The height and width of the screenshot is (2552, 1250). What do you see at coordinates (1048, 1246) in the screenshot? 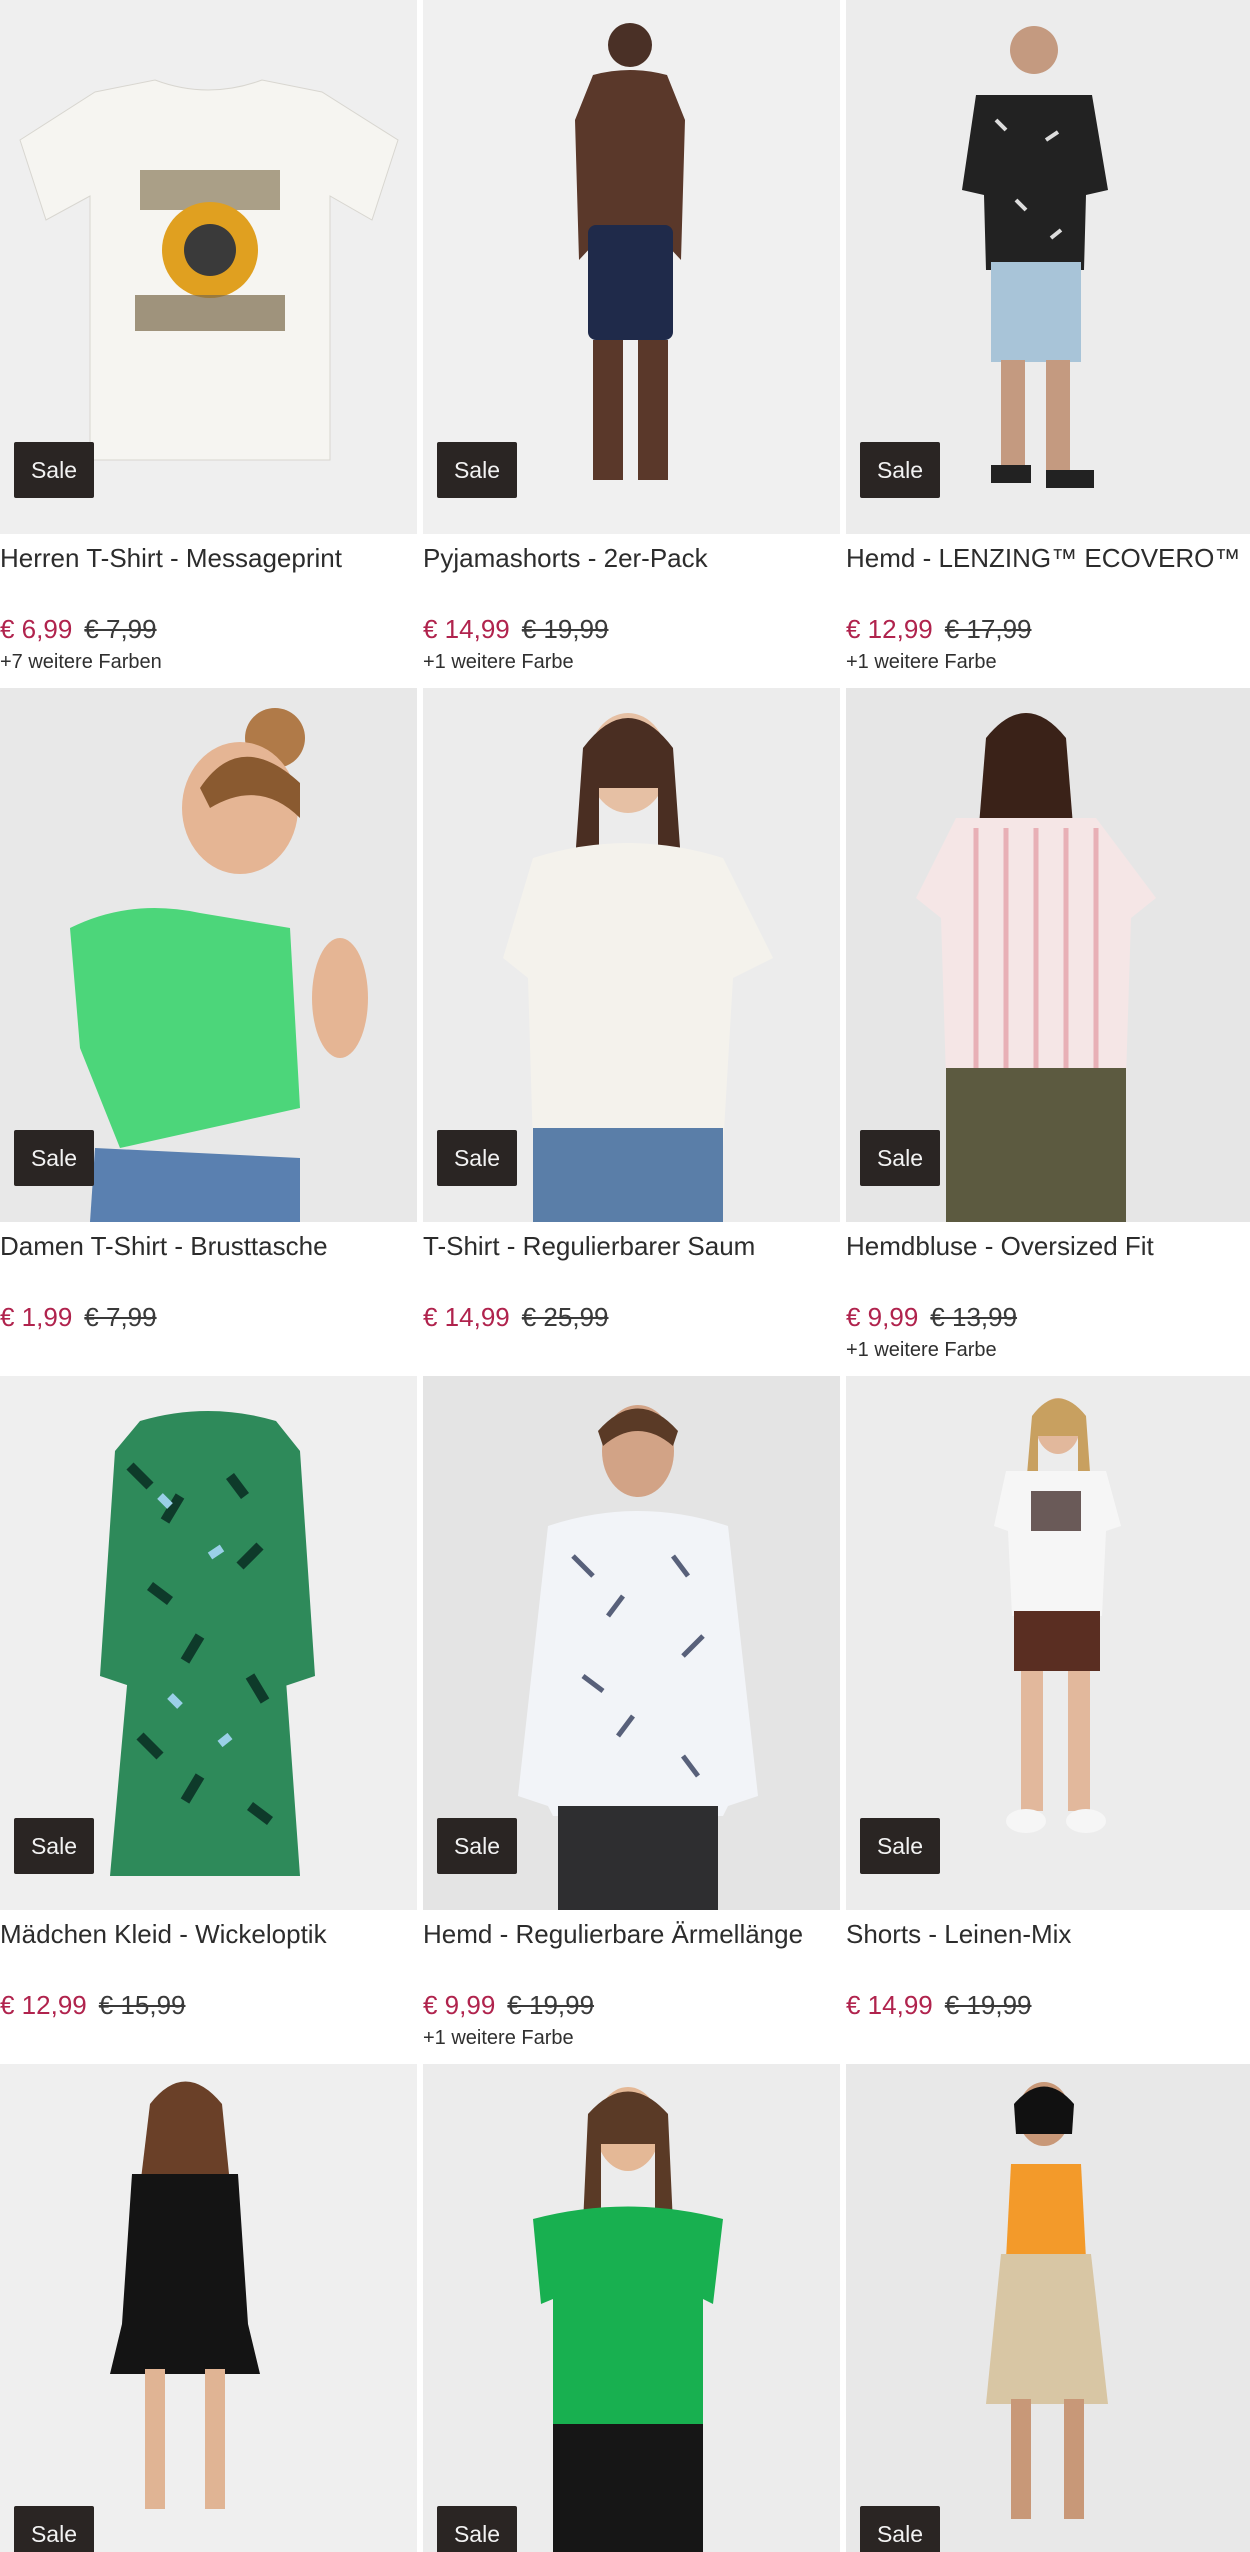
I see `product-title: Hemdbluse - Oversized Fit` at bounding box center [1048, 1246].